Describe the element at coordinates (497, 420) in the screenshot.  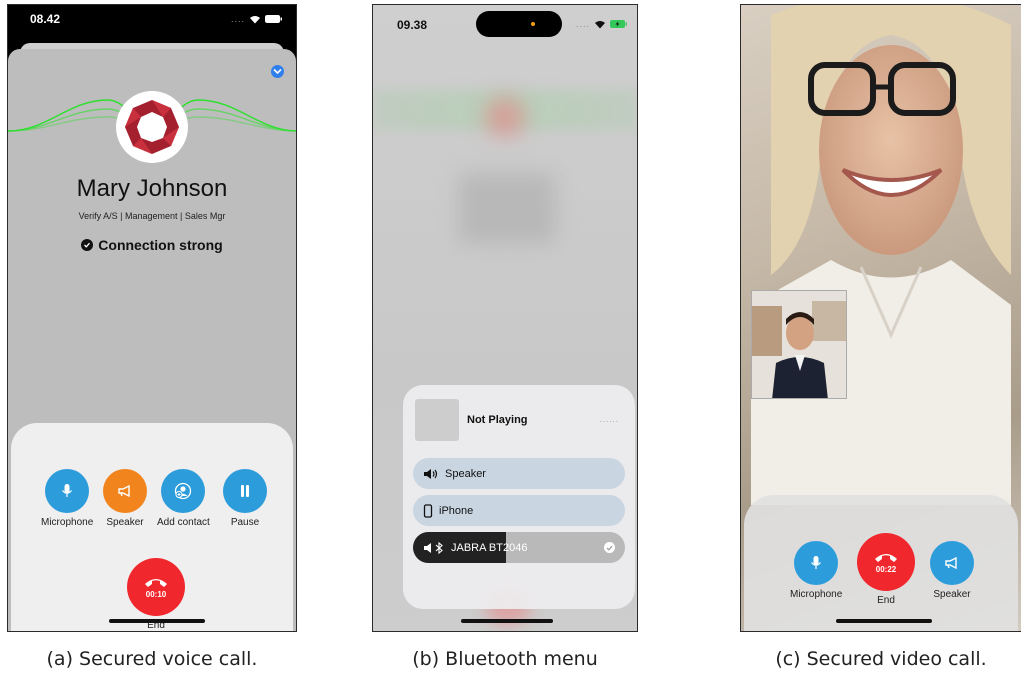
I see `now-playing-label: Not Playing` at that location.